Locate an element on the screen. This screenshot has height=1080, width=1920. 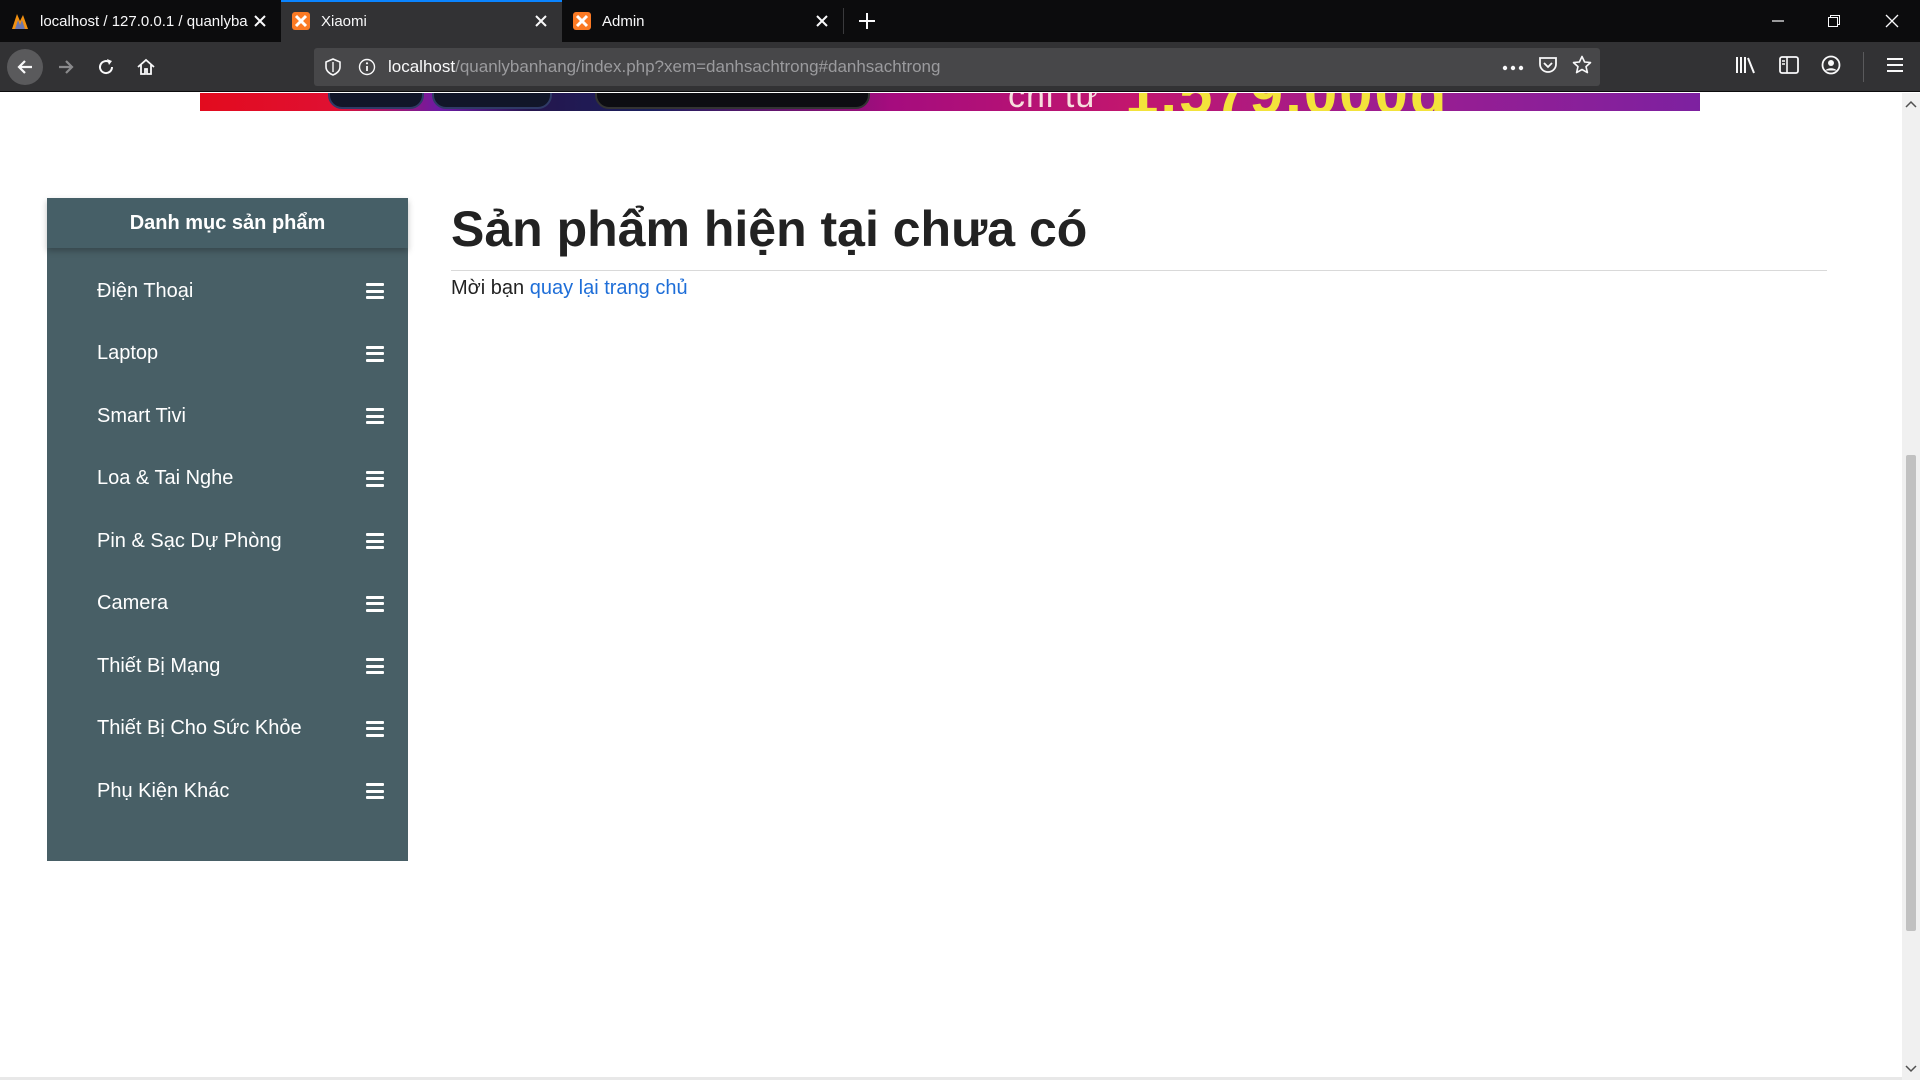
home-icon is located at coordinates (146, 66).